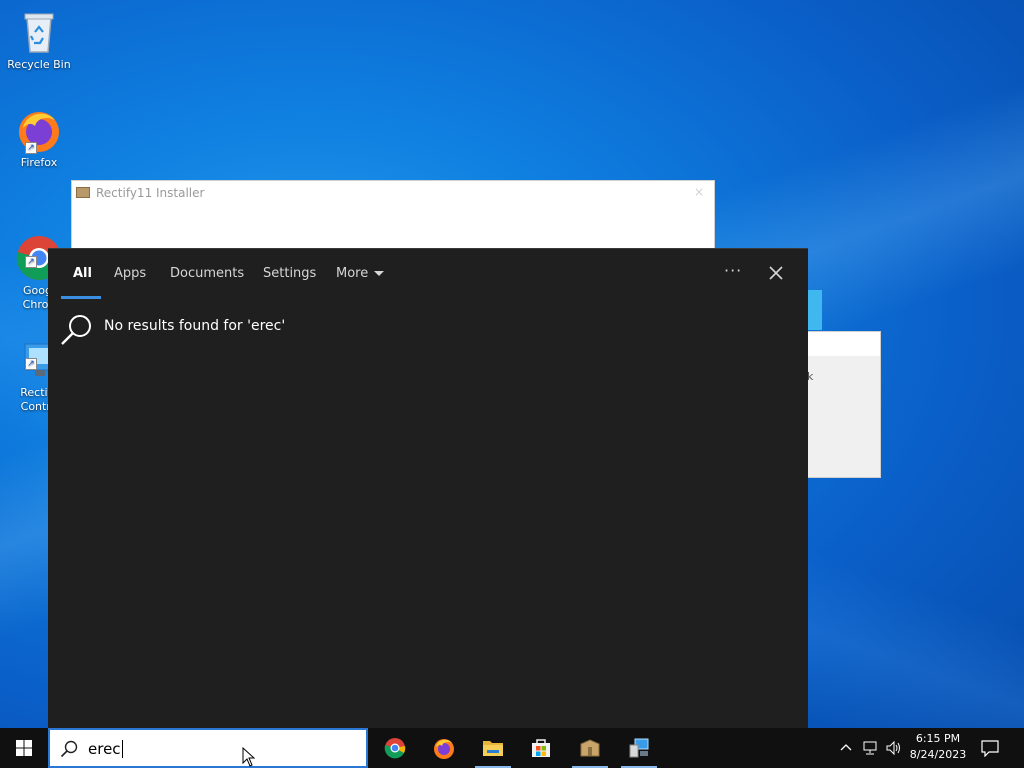 The height and width of the screenshot is (768, 1024). I want to click on taskbar: erec 6:15 PM 8/24/2023, so click(512, 748).